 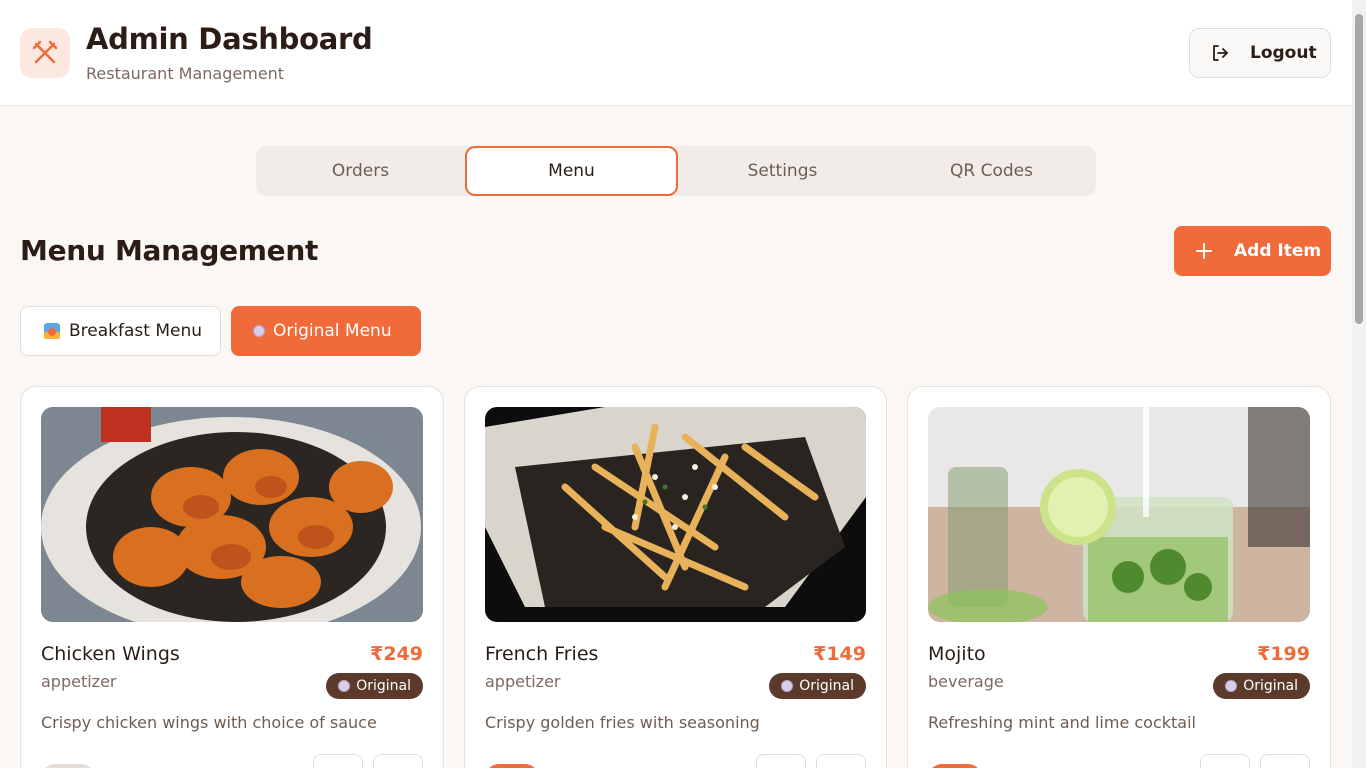 I want to click on page-title: Admin Dashboard, so click(x=229, y=39).